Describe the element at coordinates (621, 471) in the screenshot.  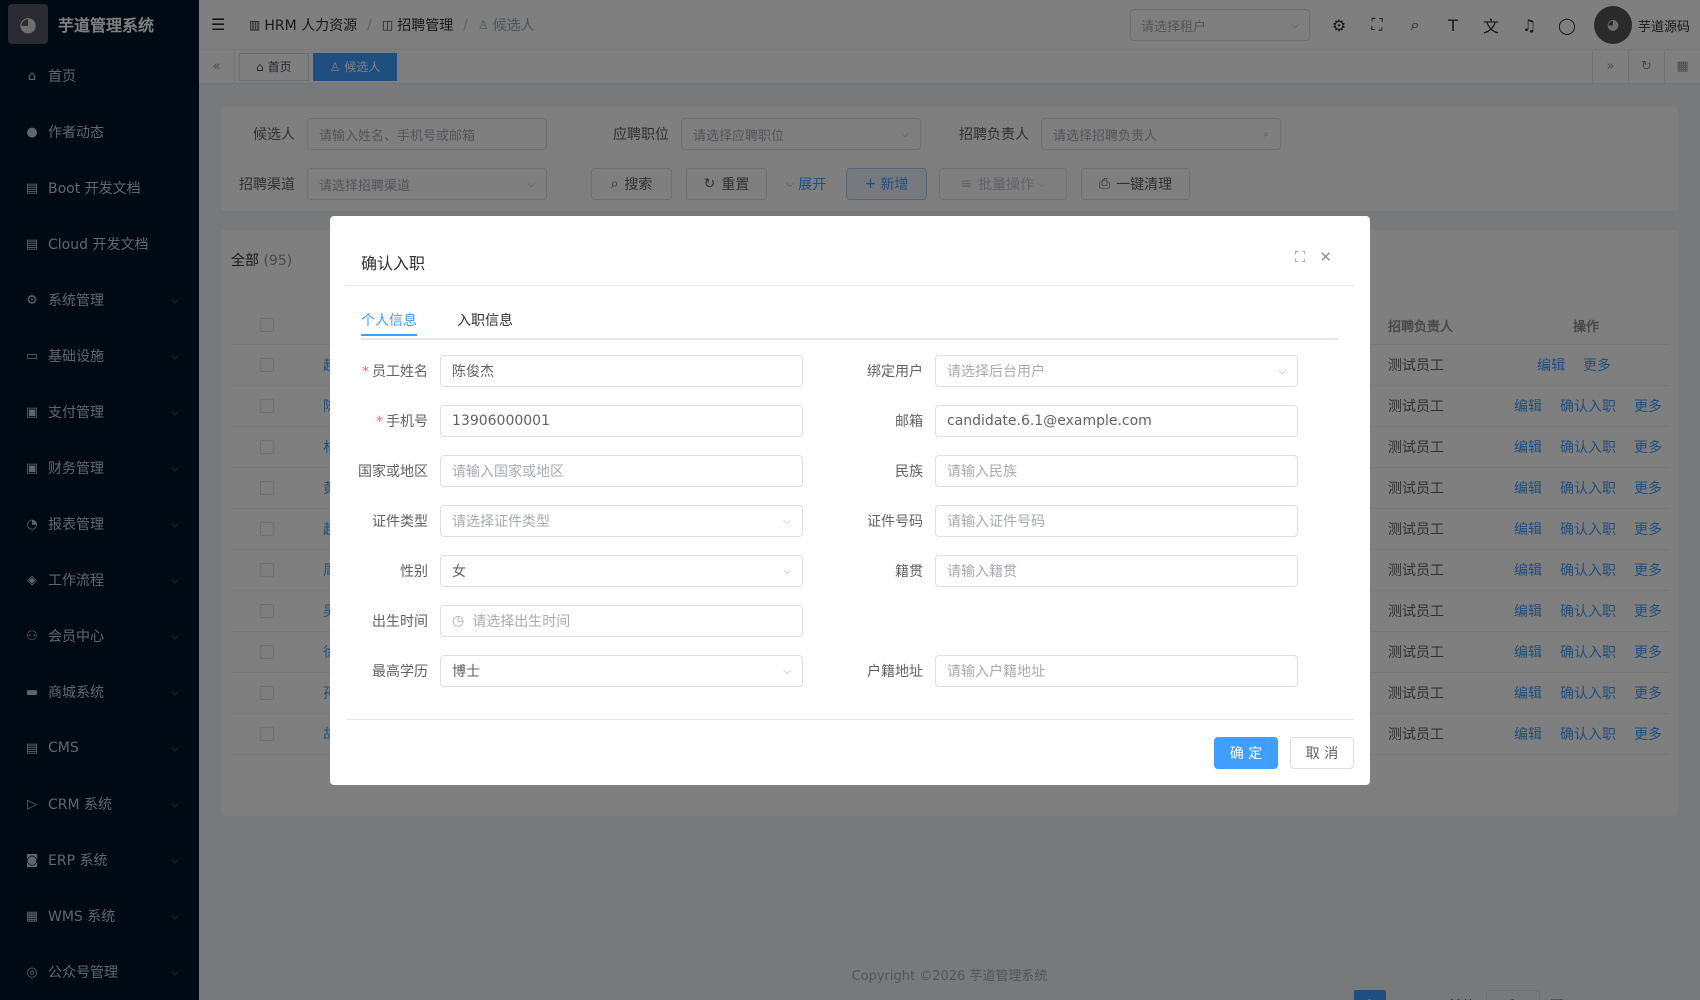
I see `country-input: 请输入国家或地区` at that location.